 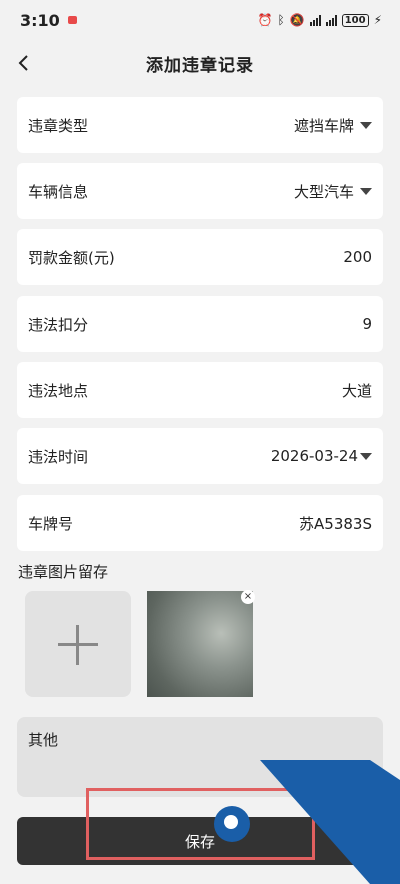 What do you see at coordinates (355, 20) in the screenshot?
I see `battery-icon: 100` at bounding box center [355, 20].